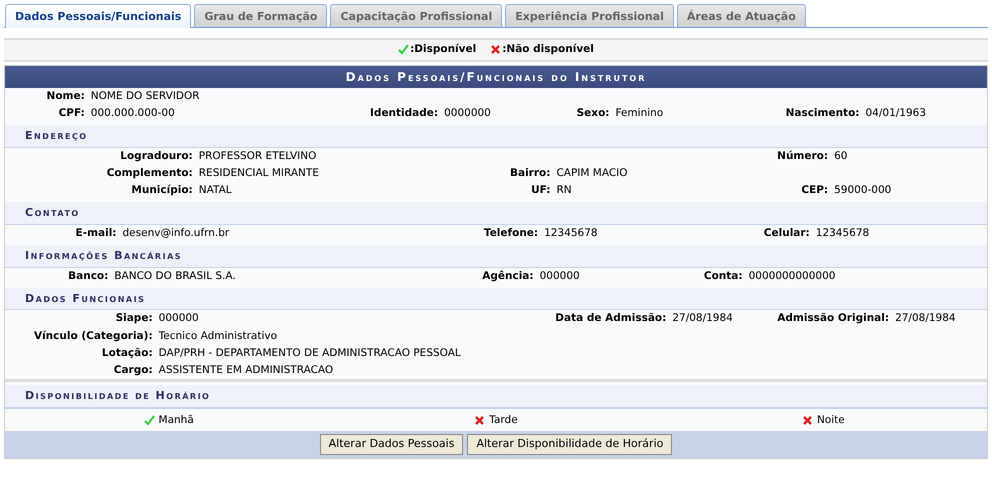  Describe the element at coordinates (814, 190) in the screenshot. I see `field-label: CEP:` at that location.